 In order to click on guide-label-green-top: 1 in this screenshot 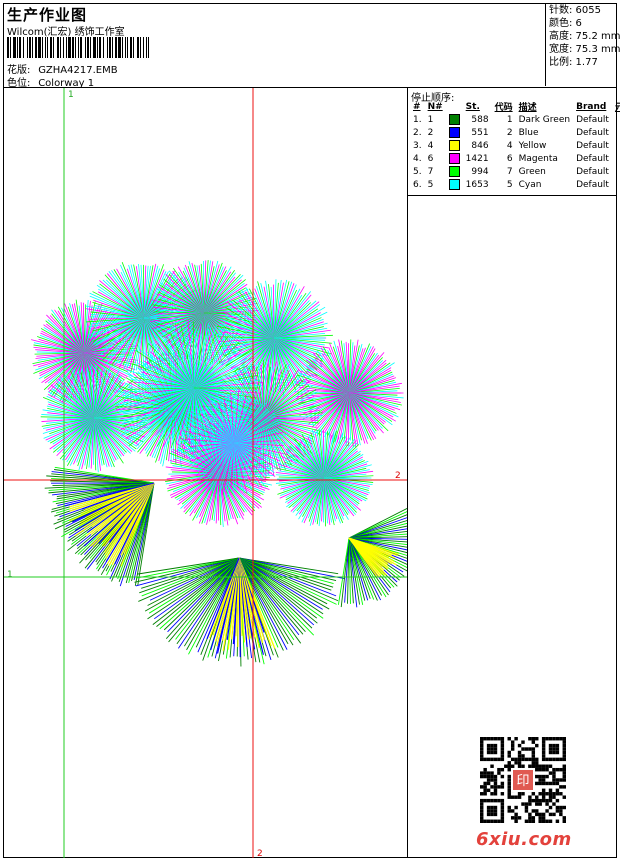, I will do `click(71, 95)`.